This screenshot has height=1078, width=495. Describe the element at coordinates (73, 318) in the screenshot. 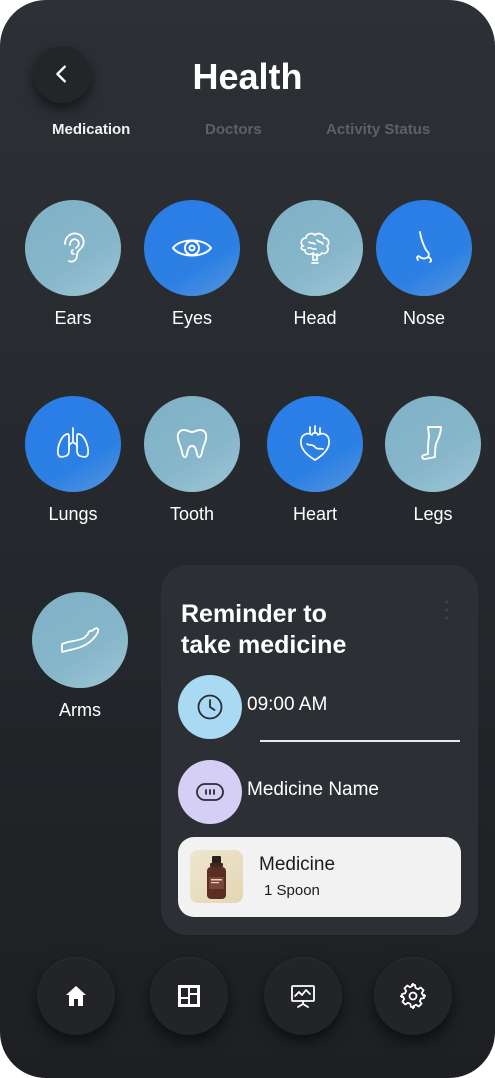

I see `organ-label: Ears` at that location.